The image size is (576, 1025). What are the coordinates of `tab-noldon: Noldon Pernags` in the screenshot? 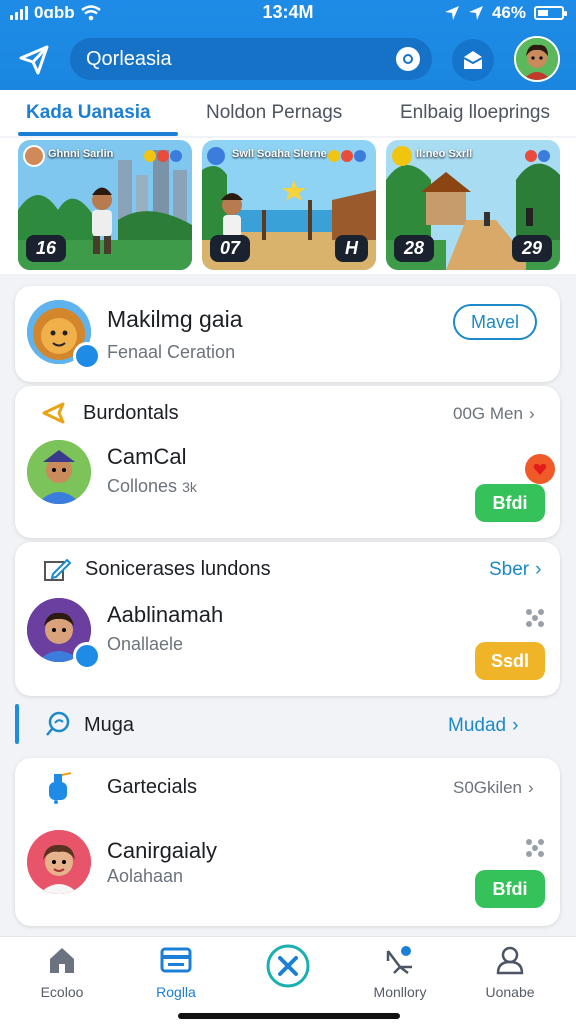 It's located at (274, 113).